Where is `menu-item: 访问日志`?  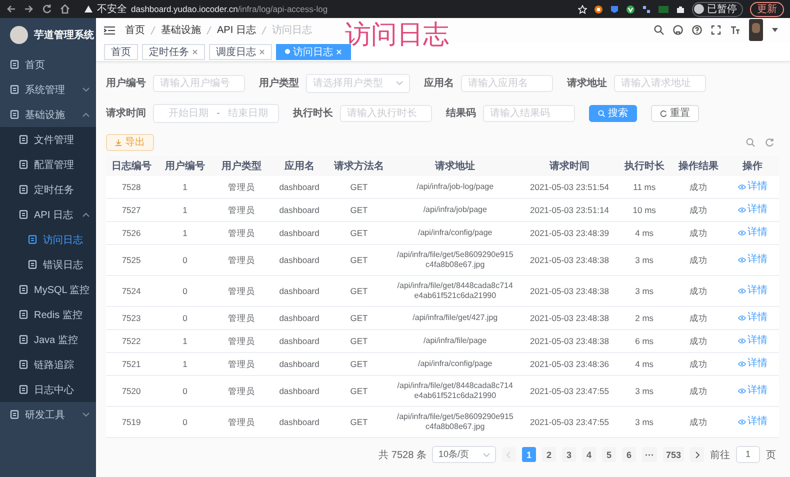
menu-item: 访问日志 is located at coordinates (48, 239).